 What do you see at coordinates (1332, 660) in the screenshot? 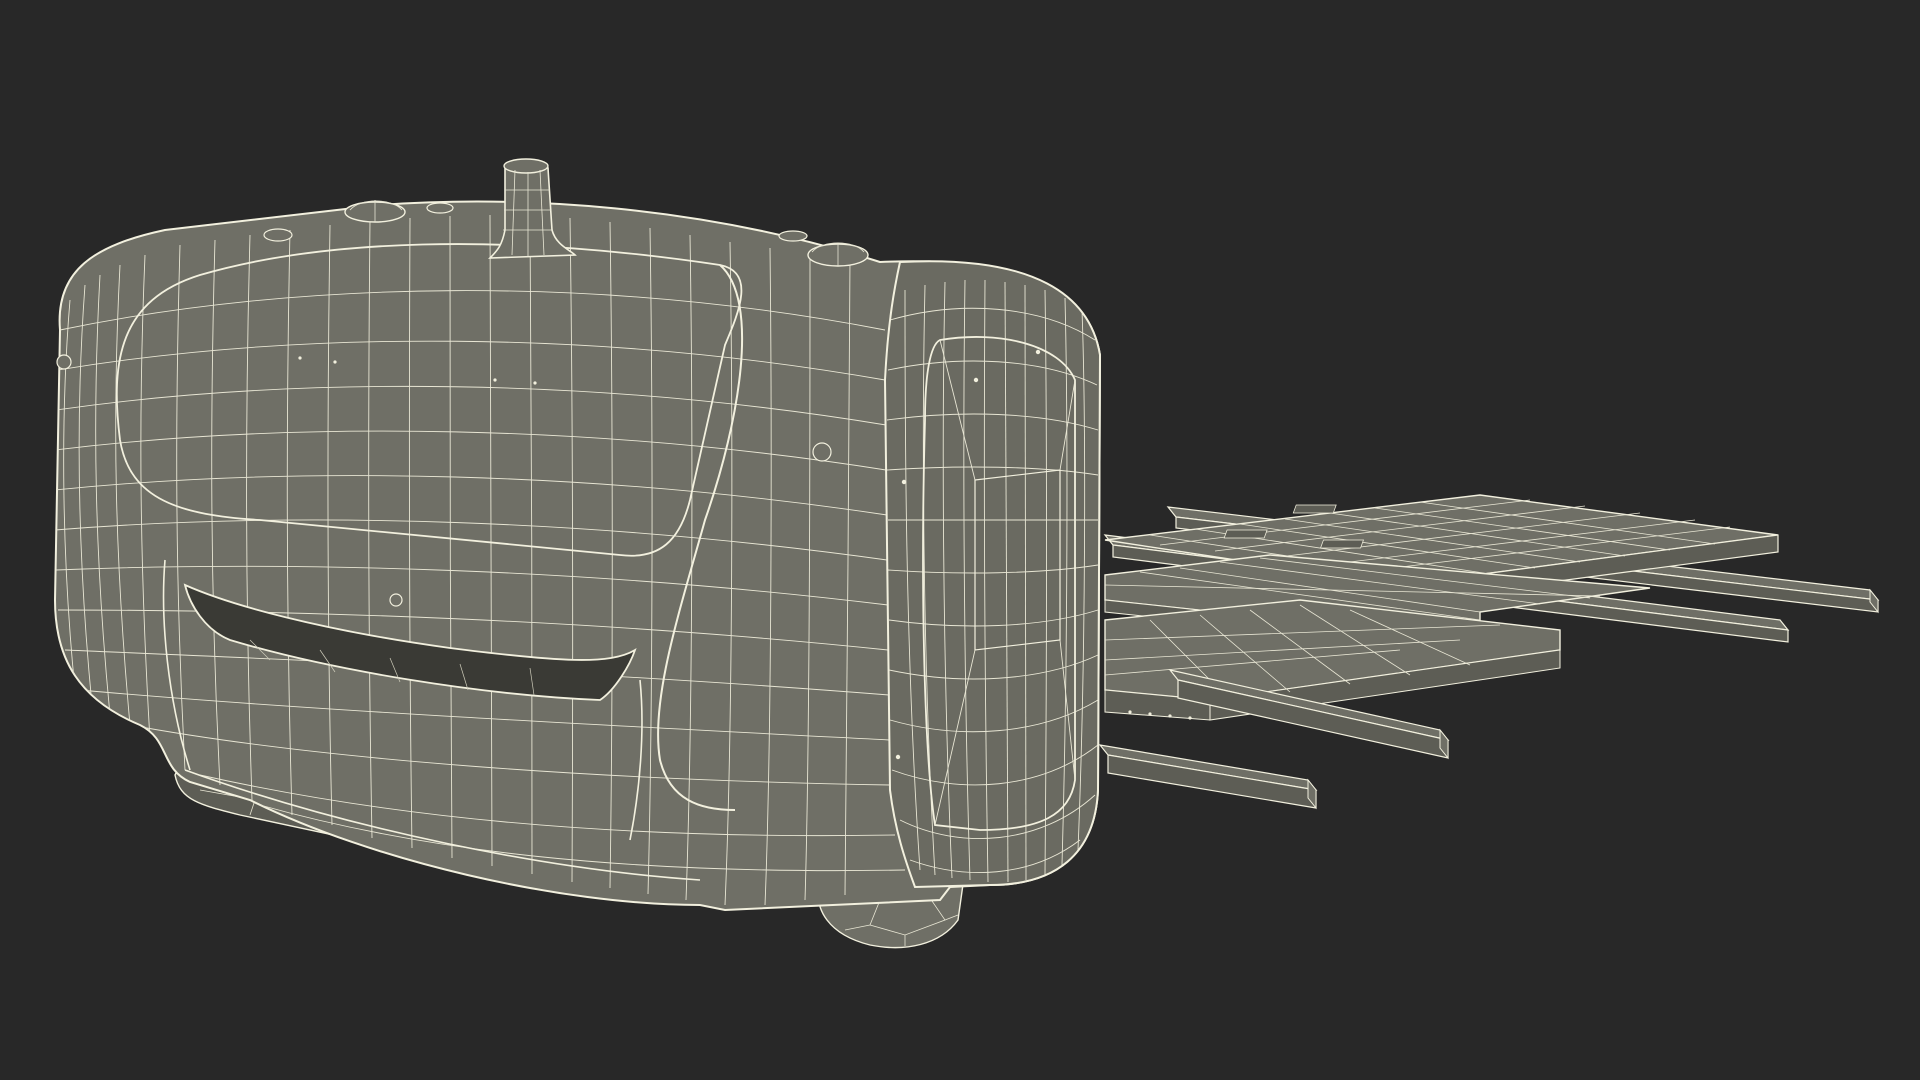
I see `fork-lower-deck` at bounding box center [1332, 660].